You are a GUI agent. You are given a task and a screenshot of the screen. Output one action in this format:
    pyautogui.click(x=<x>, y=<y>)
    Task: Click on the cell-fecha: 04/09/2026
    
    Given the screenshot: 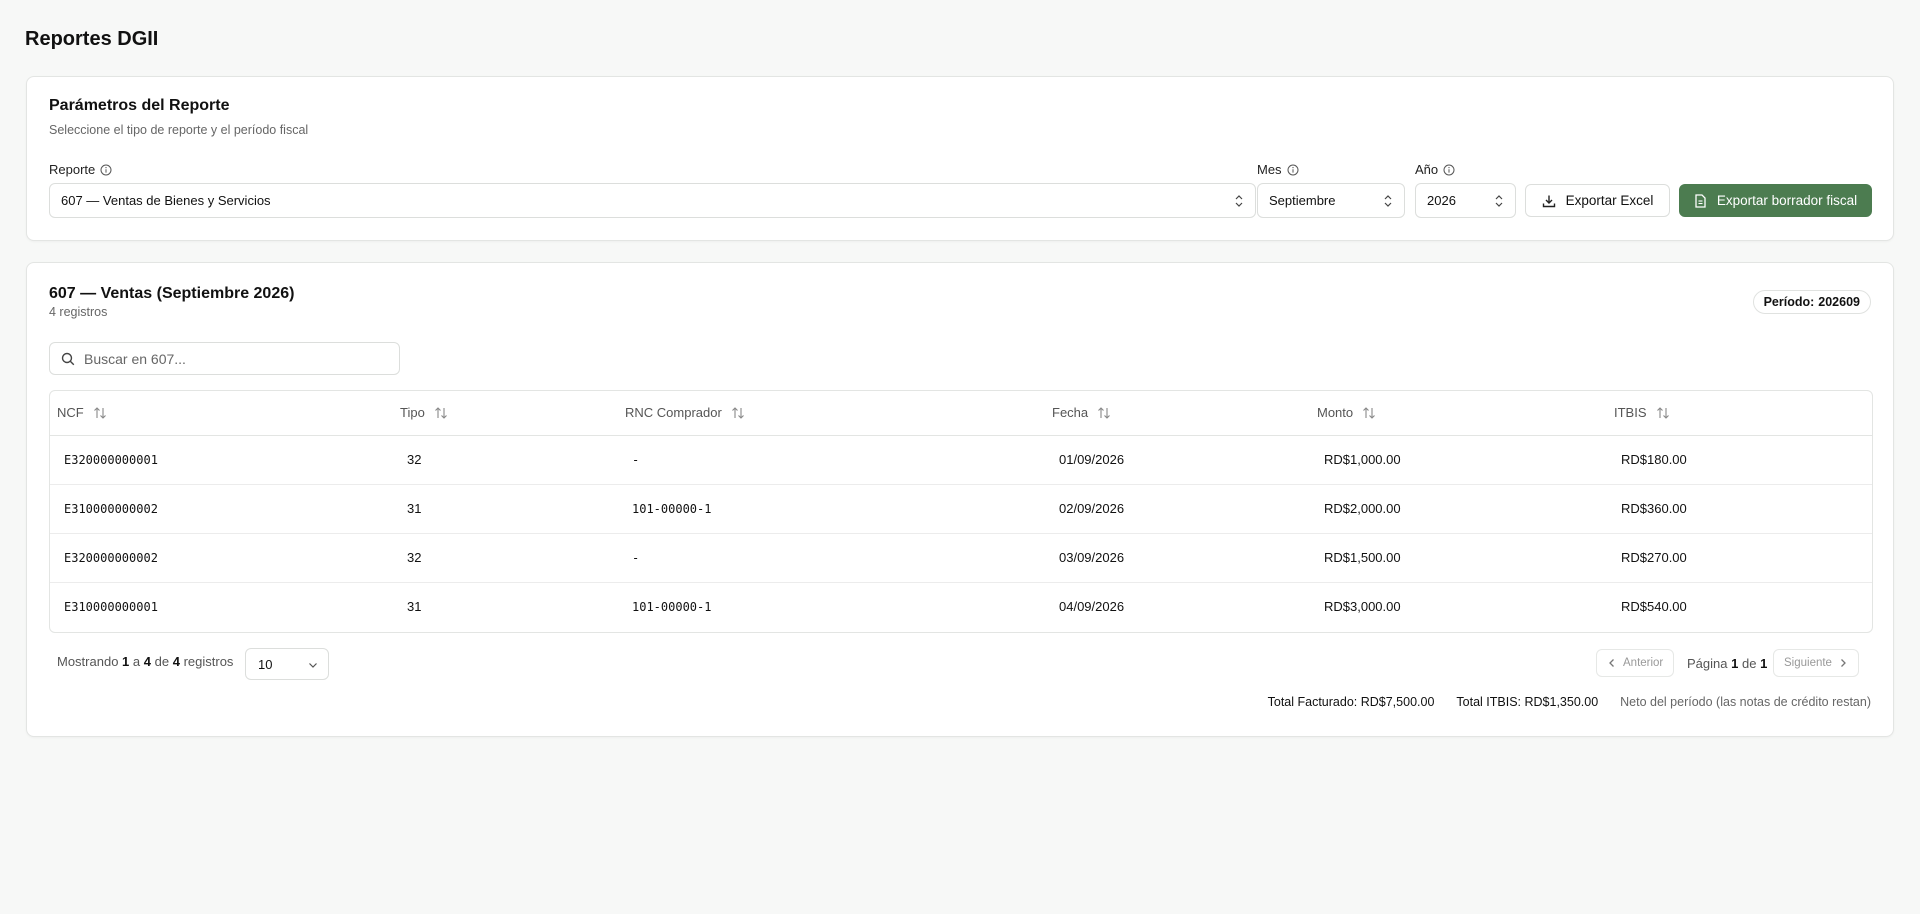 What is the action you would take?
    pyautogui.click(x=1092, y=607)
    